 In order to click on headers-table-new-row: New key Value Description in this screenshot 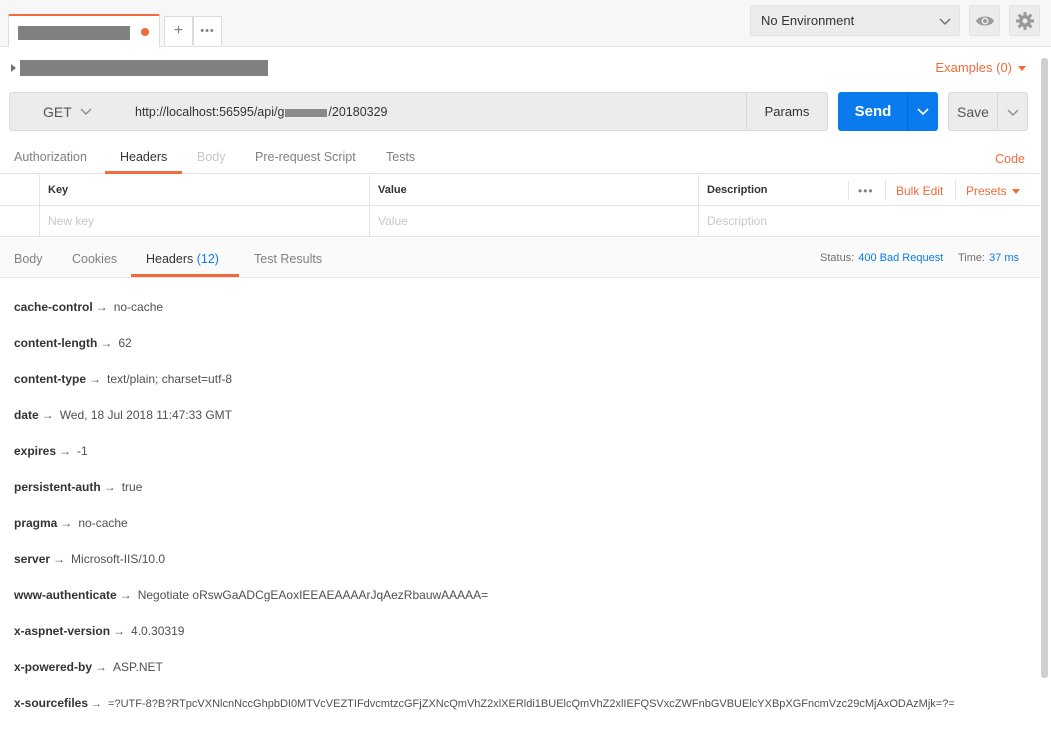, I will do `click(520, 221)`.